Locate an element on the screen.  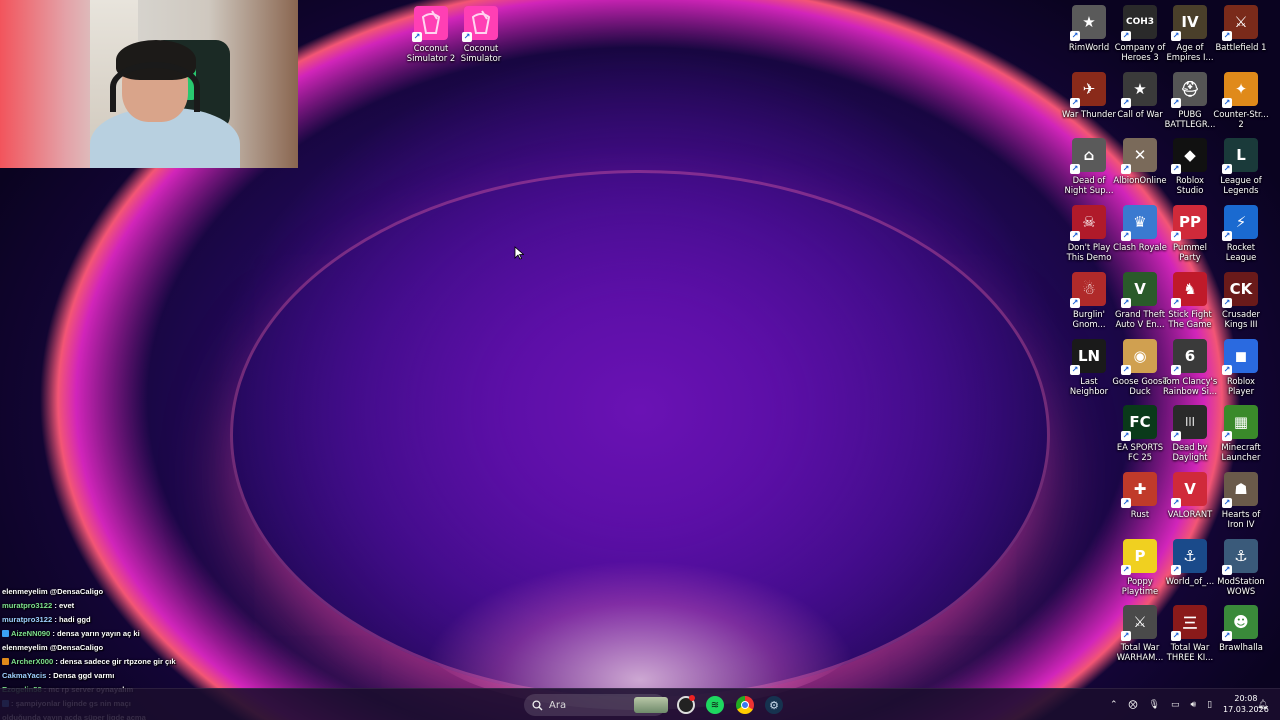
desktop-icon: ✚ ↗ Rust is located at coordinates (1140, 495).